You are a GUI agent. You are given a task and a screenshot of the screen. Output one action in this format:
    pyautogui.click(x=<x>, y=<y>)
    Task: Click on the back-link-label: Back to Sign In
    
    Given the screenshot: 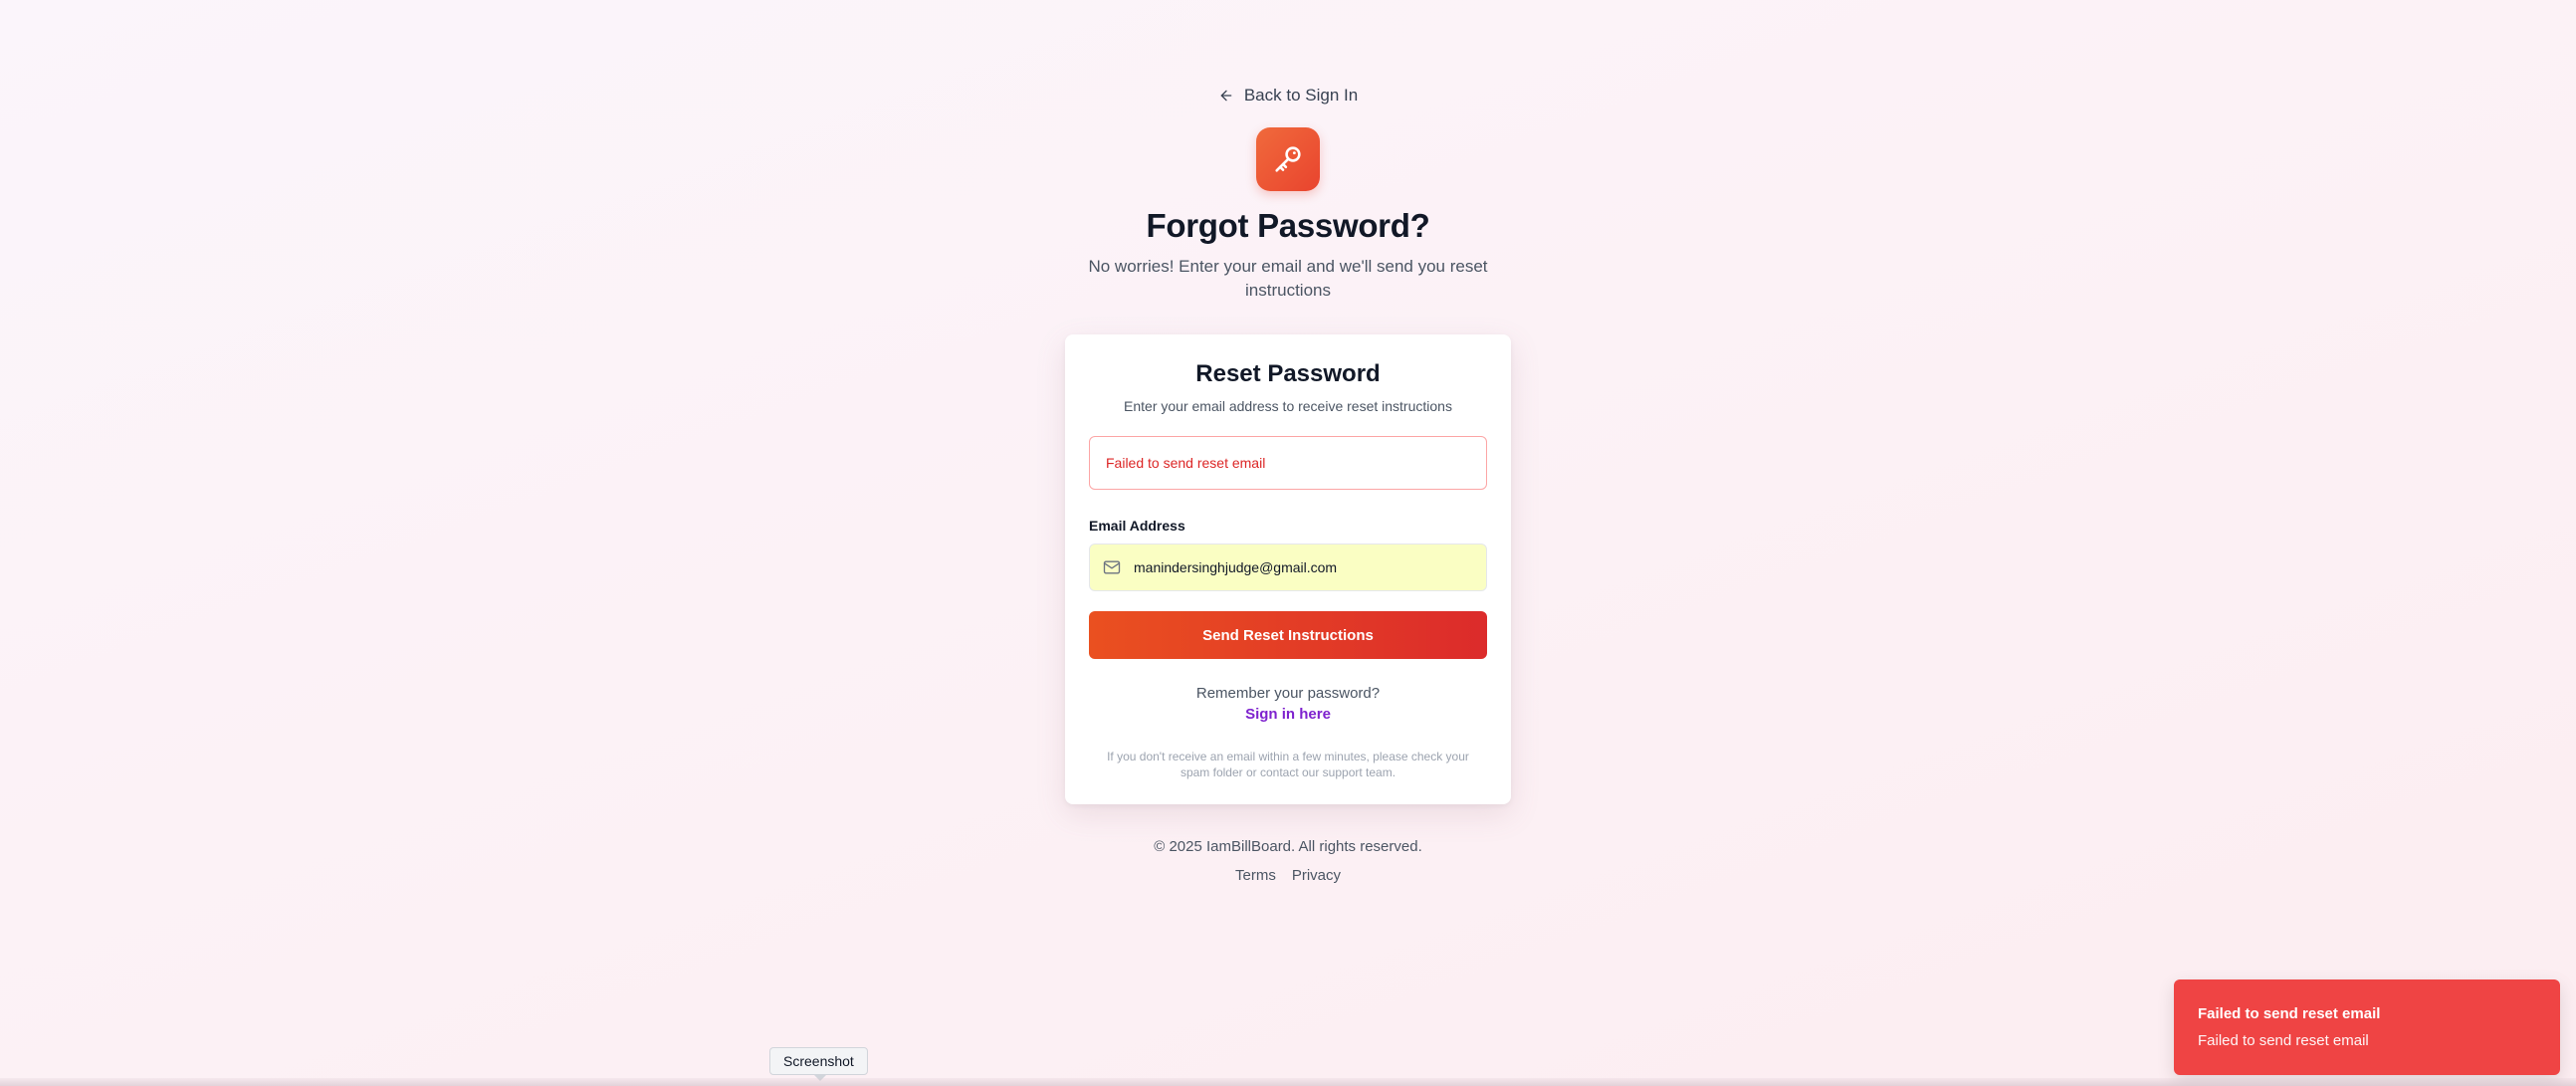 What is the action you would take?
    pyautogui.click(x=1301, y=95)
    